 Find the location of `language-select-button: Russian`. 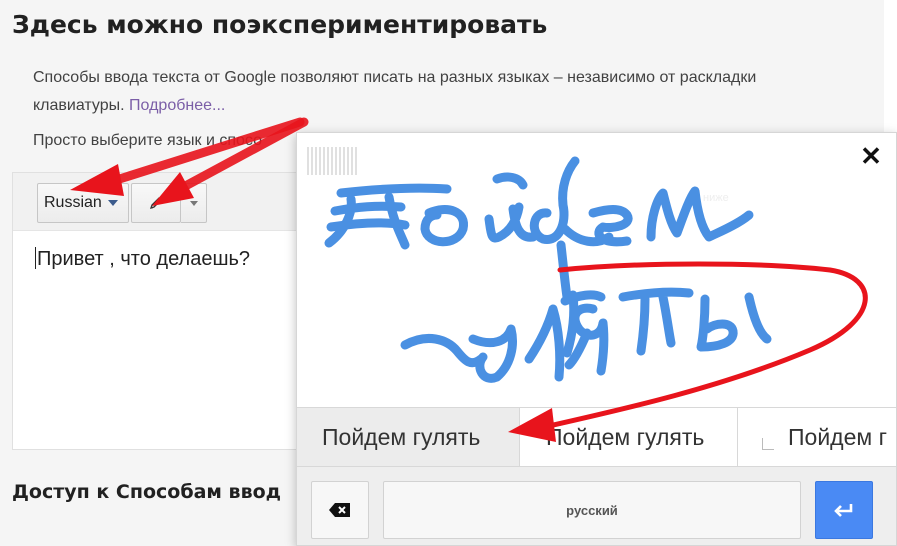

language-select-button: Russian is located at coordinates (83, 203).